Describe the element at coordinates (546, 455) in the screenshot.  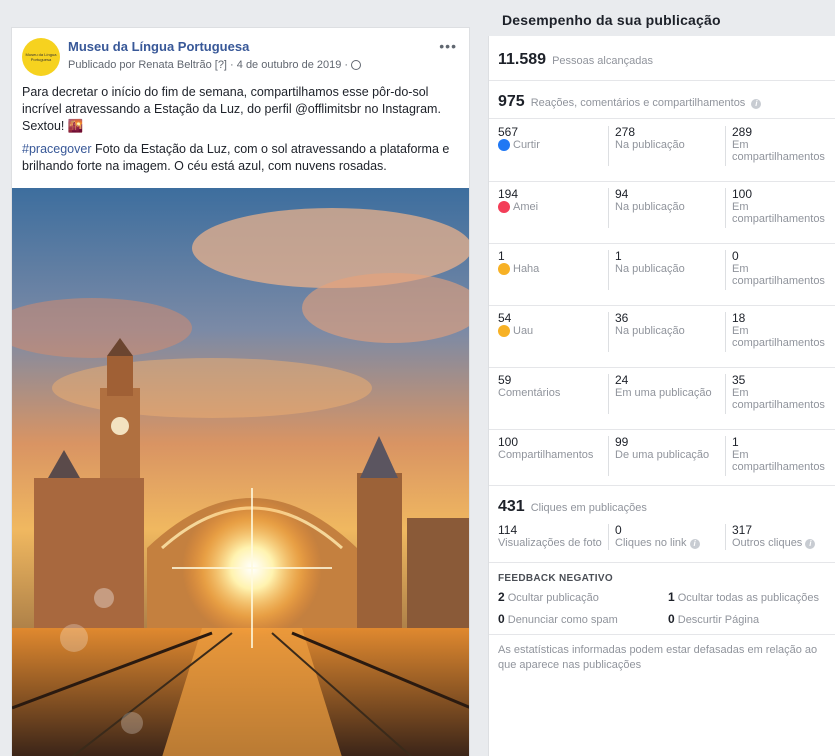
I see `total-label: Compartilhamentos` at that location.